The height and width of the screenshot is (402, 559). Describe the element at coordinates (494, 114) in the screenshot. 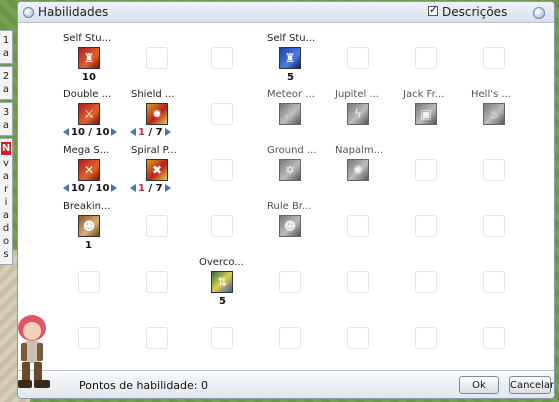

I see `flame-icon: ♨` at that location.